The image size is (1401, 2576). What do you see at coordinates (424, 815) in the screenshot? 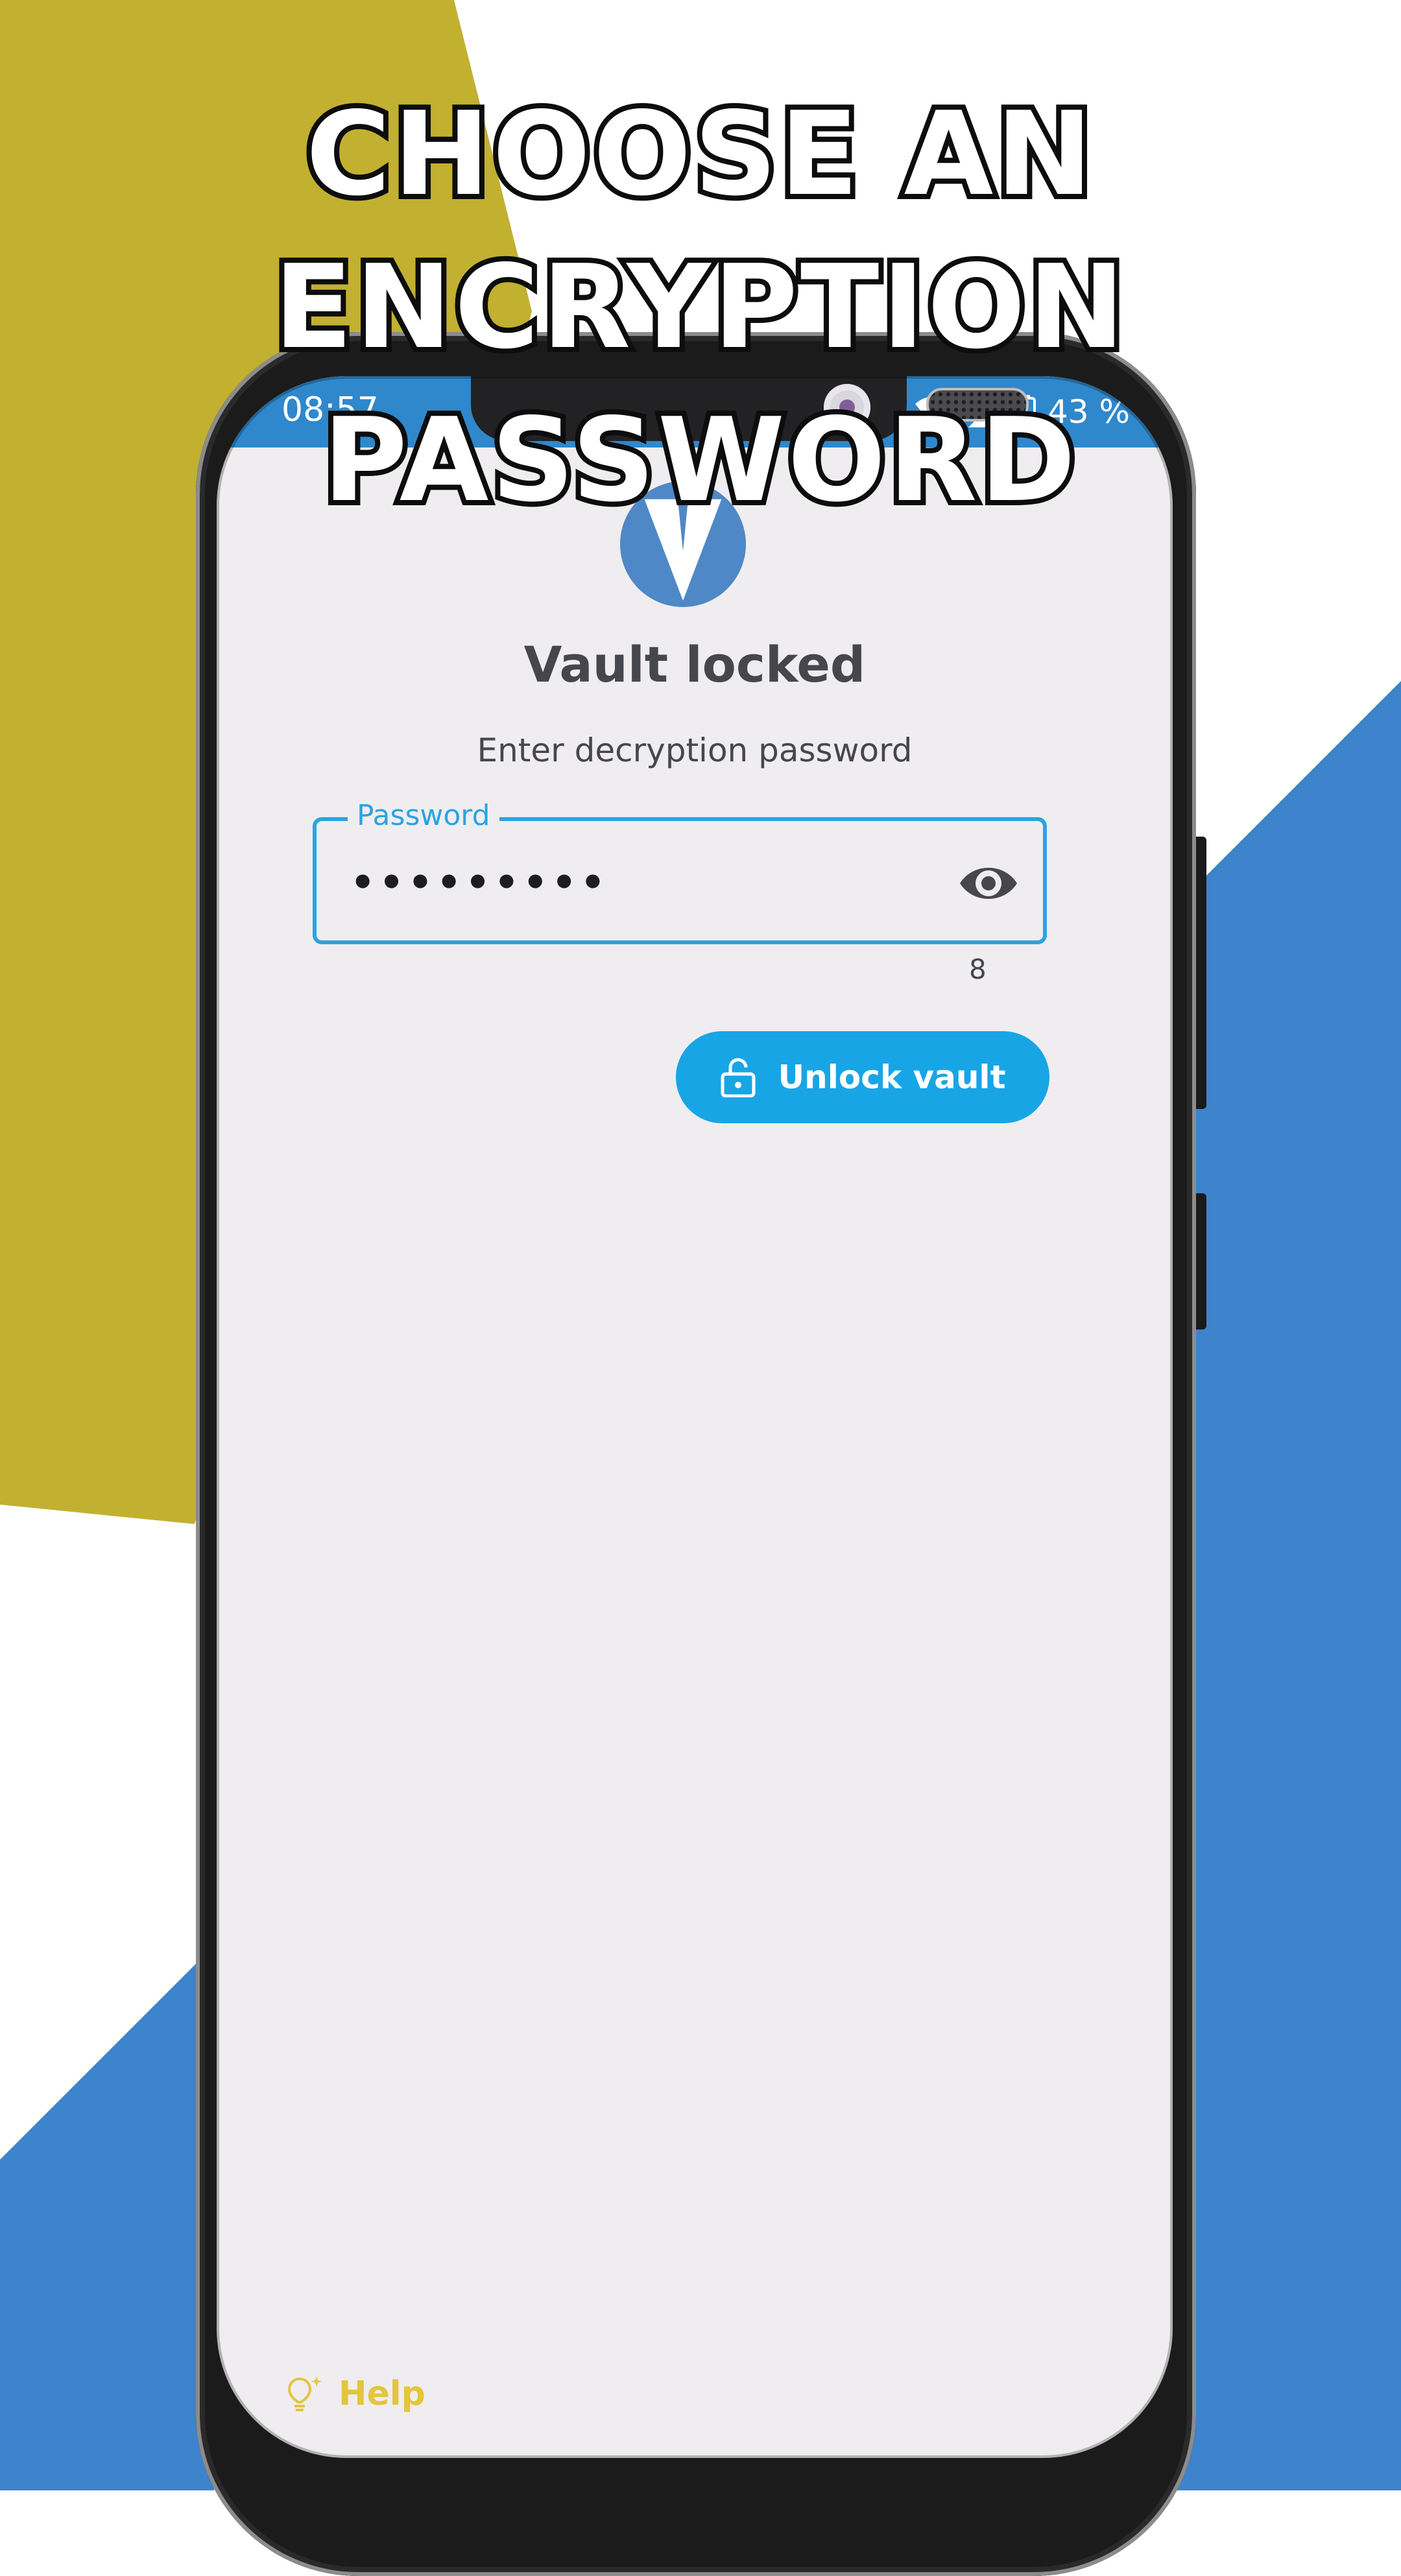
I see `password-field-label: Password` at bounding box center [424, 815].